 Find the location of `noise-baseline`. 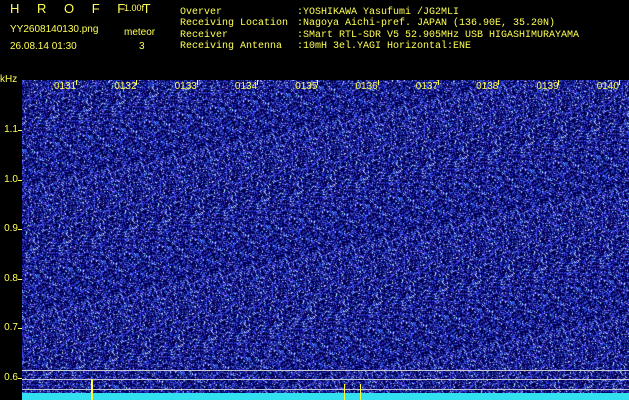

noise-baseline is located at coordinates (325, 396).